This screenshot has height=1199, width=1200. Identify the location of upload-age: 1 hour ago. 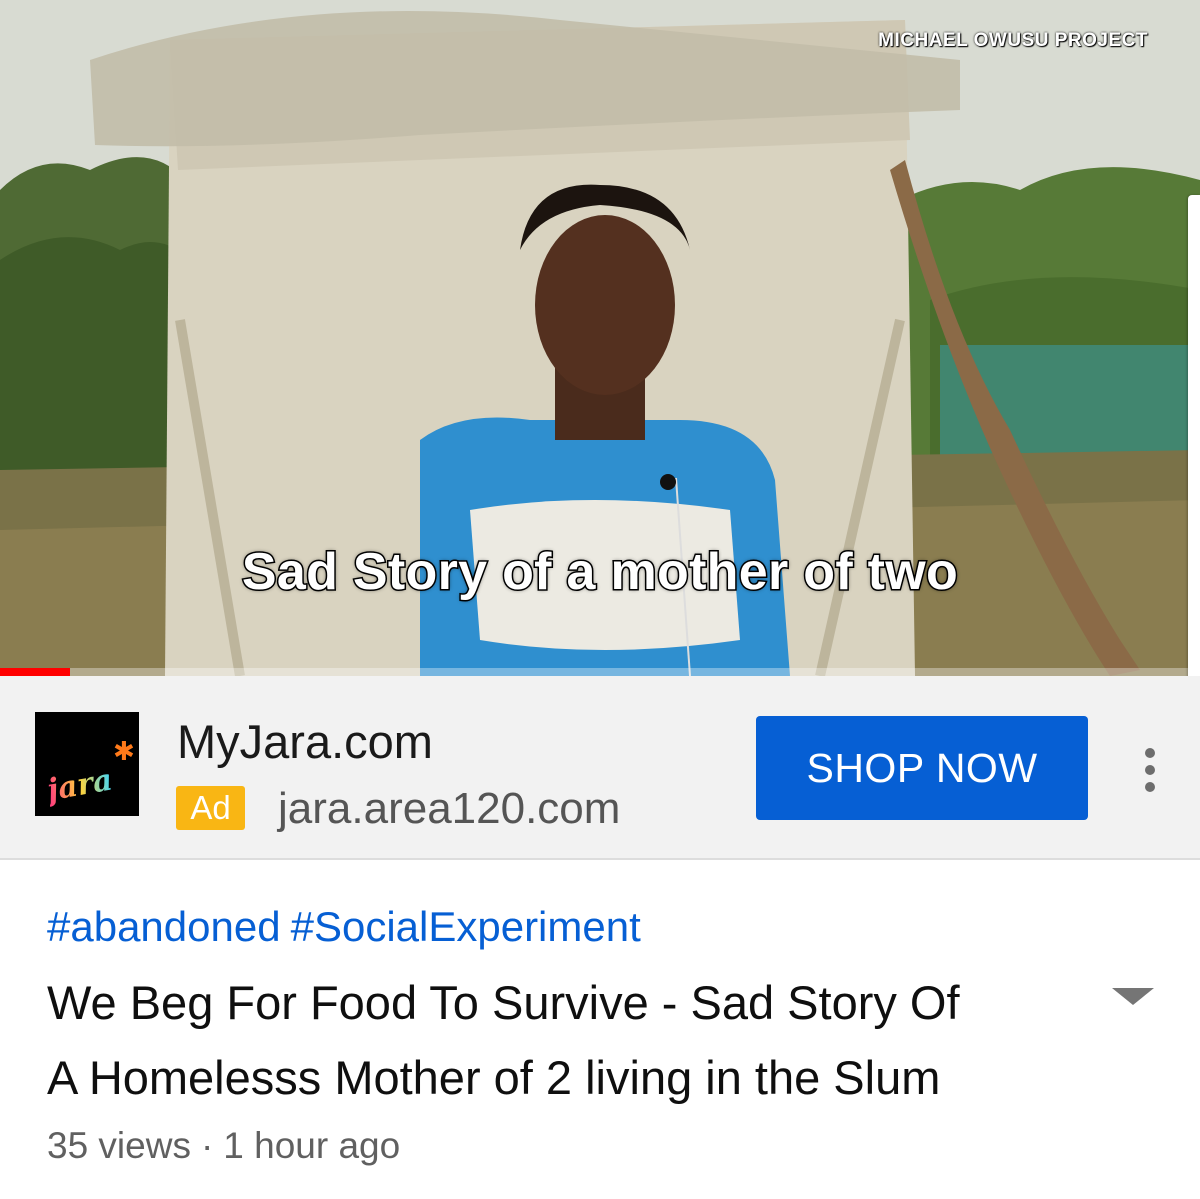
(312, 1145).